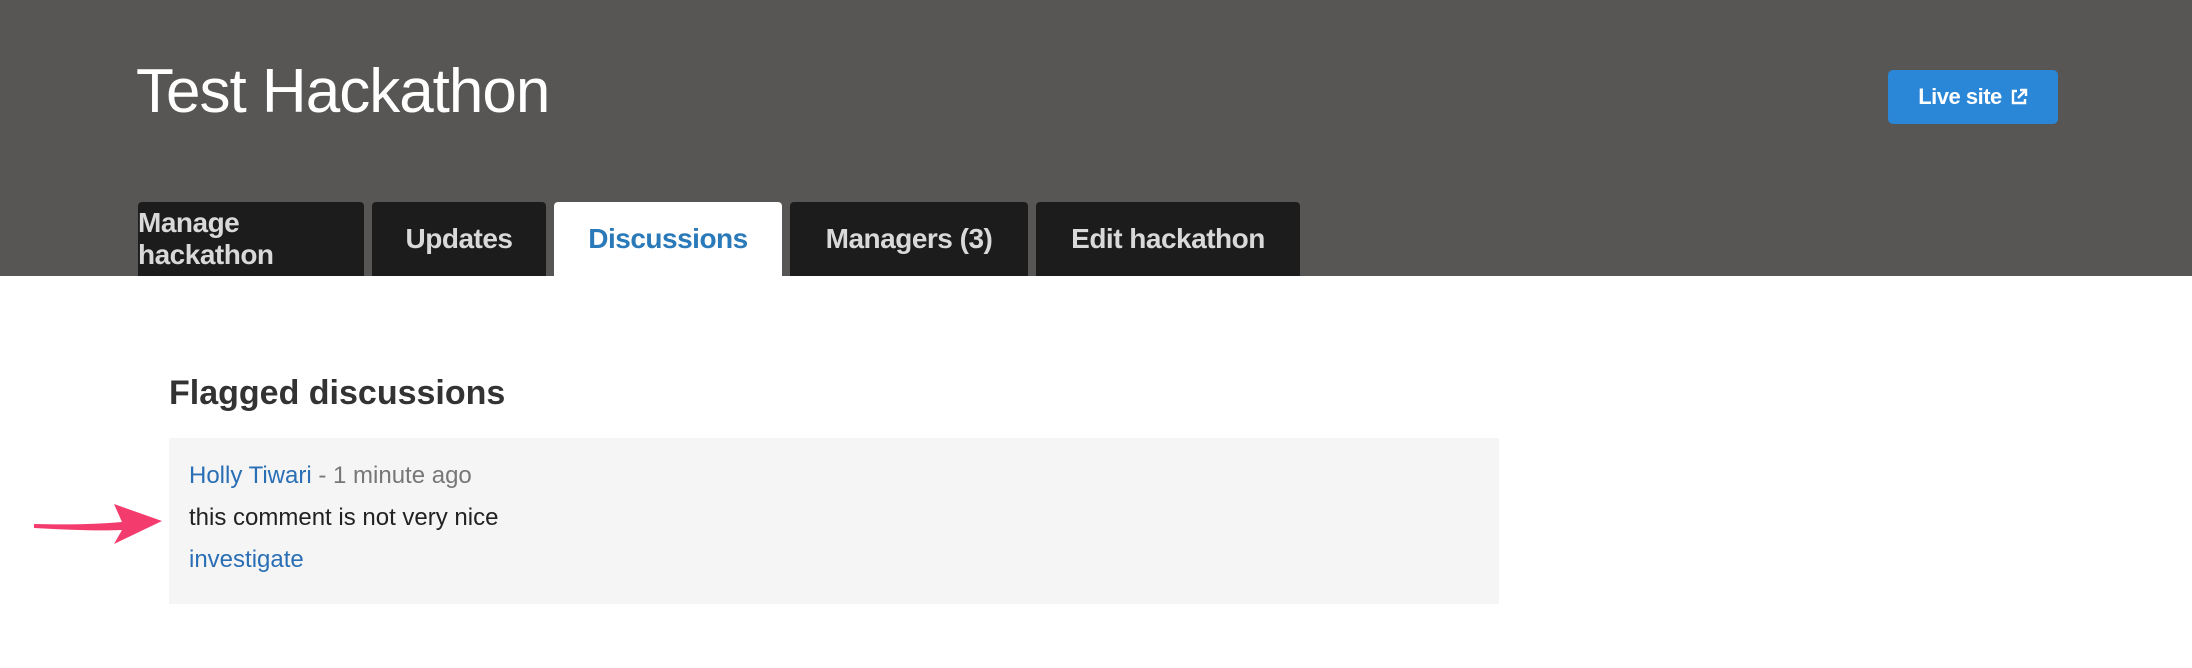  Describe the element at coordinates (250, 475) in the screenshot. I see `comment-author-link: Holly Tiwari` at that location.